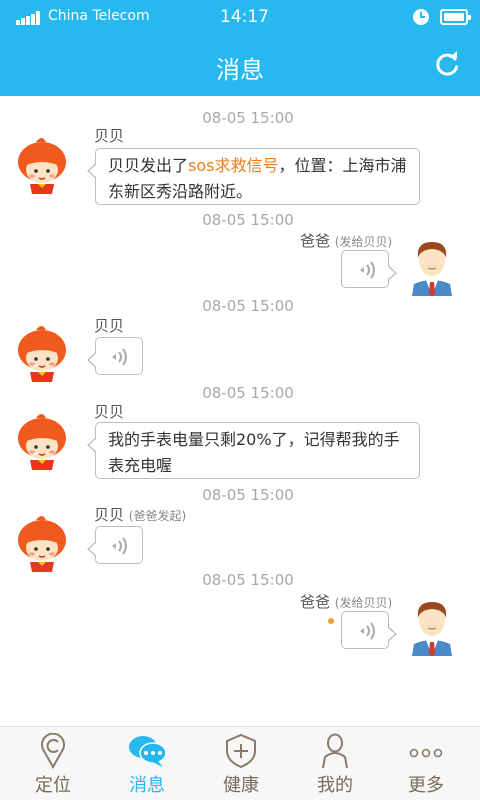  I want to click on status-bar: China Telecom 14:17, so click(240, 18).